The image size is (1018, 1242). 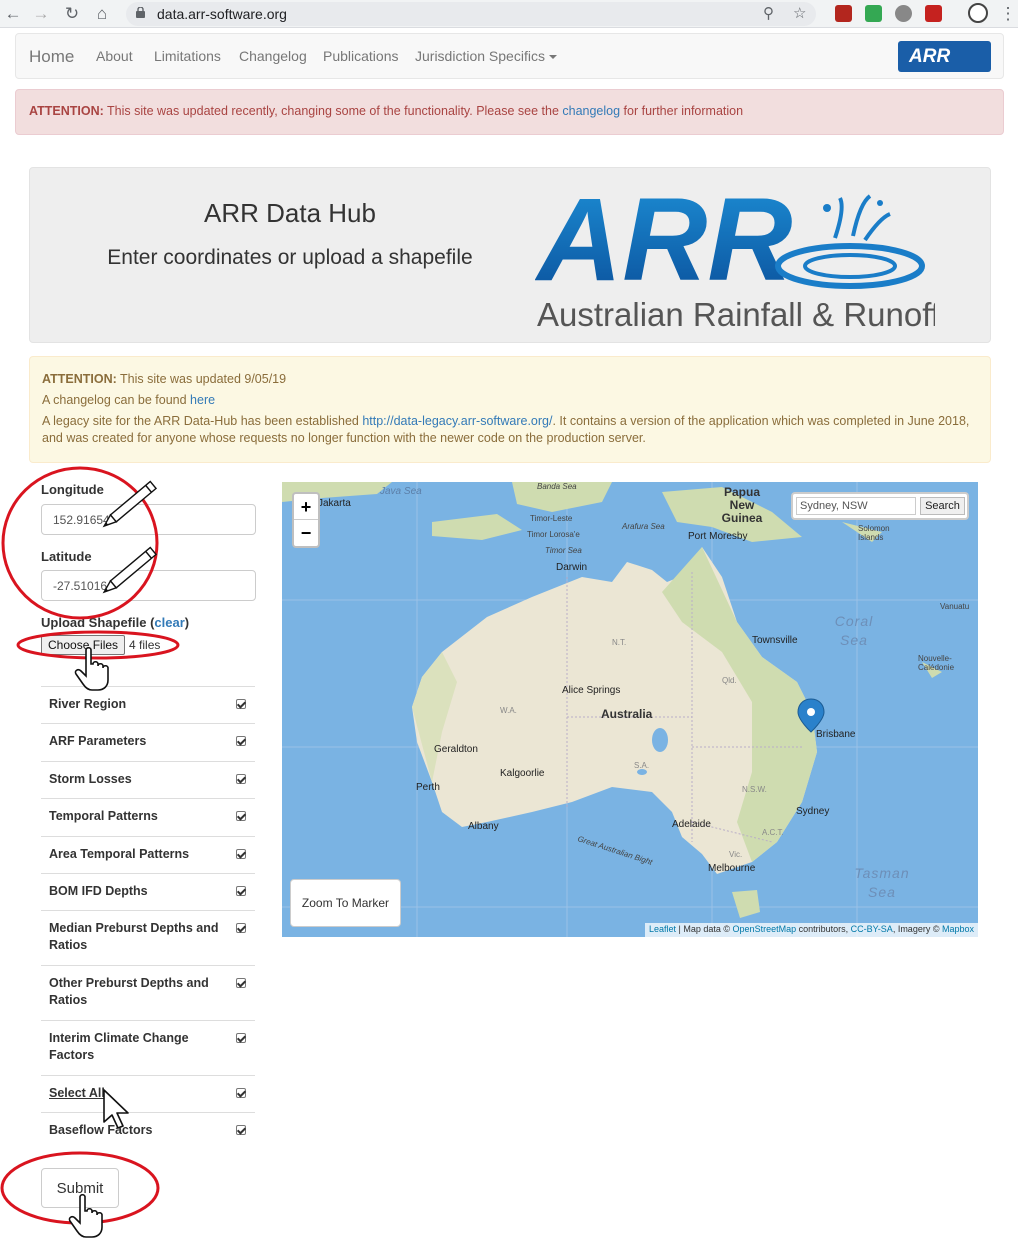 I want to click on option-row: Baseflow Factors, so click(x=148, y=1130).